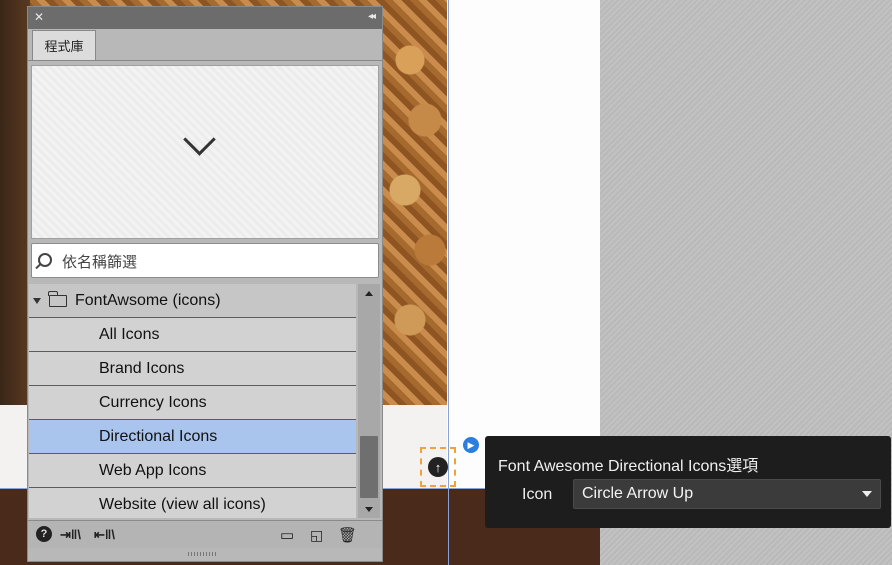 The width and height of the screenshot is (892, 565). What do you see at coordinates (64, 45) in the screenshot?
I see `tab-library: 程式庫` at bounding box center [64, 45].